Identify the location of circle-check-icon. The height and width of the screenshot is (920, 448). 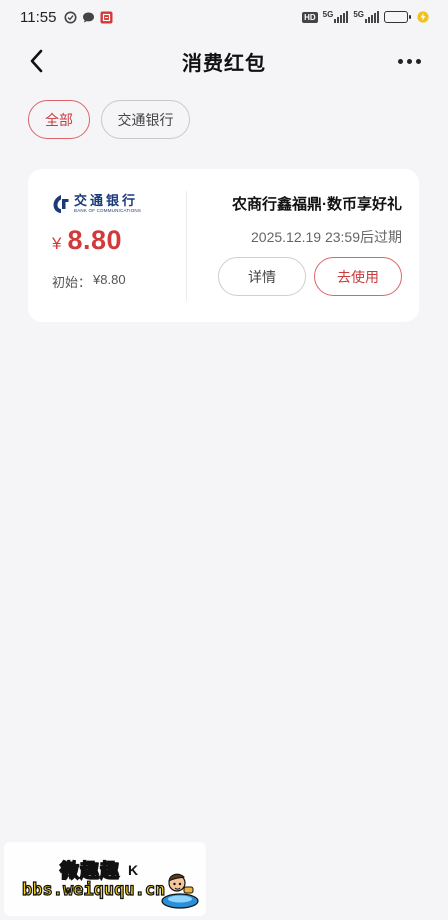
(70, 17).